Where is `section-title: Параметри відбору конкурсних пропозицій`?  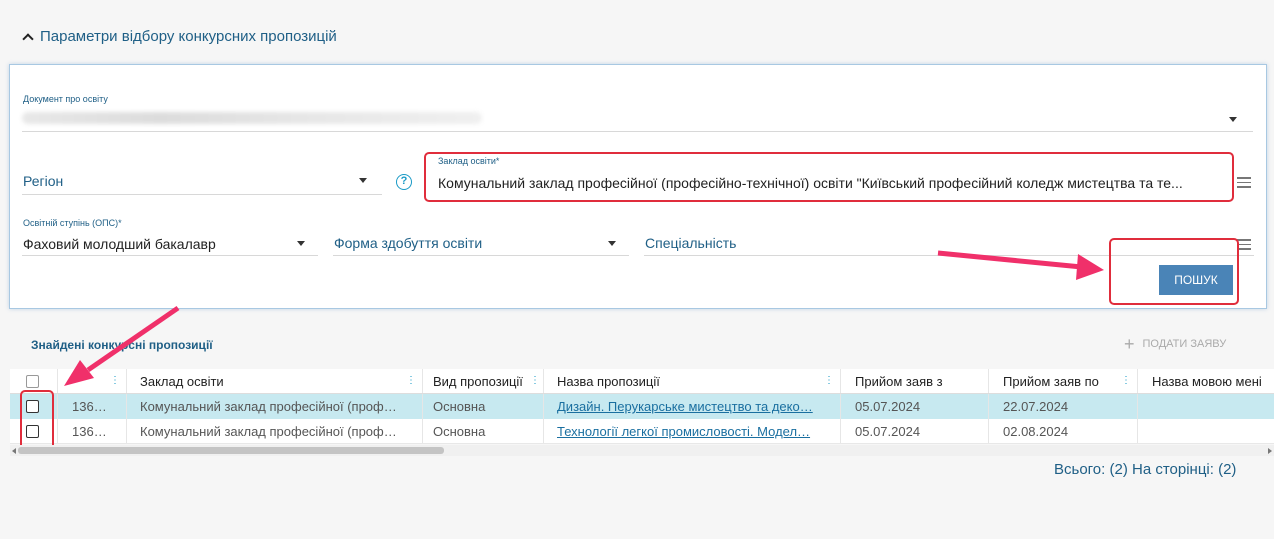 section-title: Параметри відбору конкурсних пропозицій is located at coordinates (188, 36).